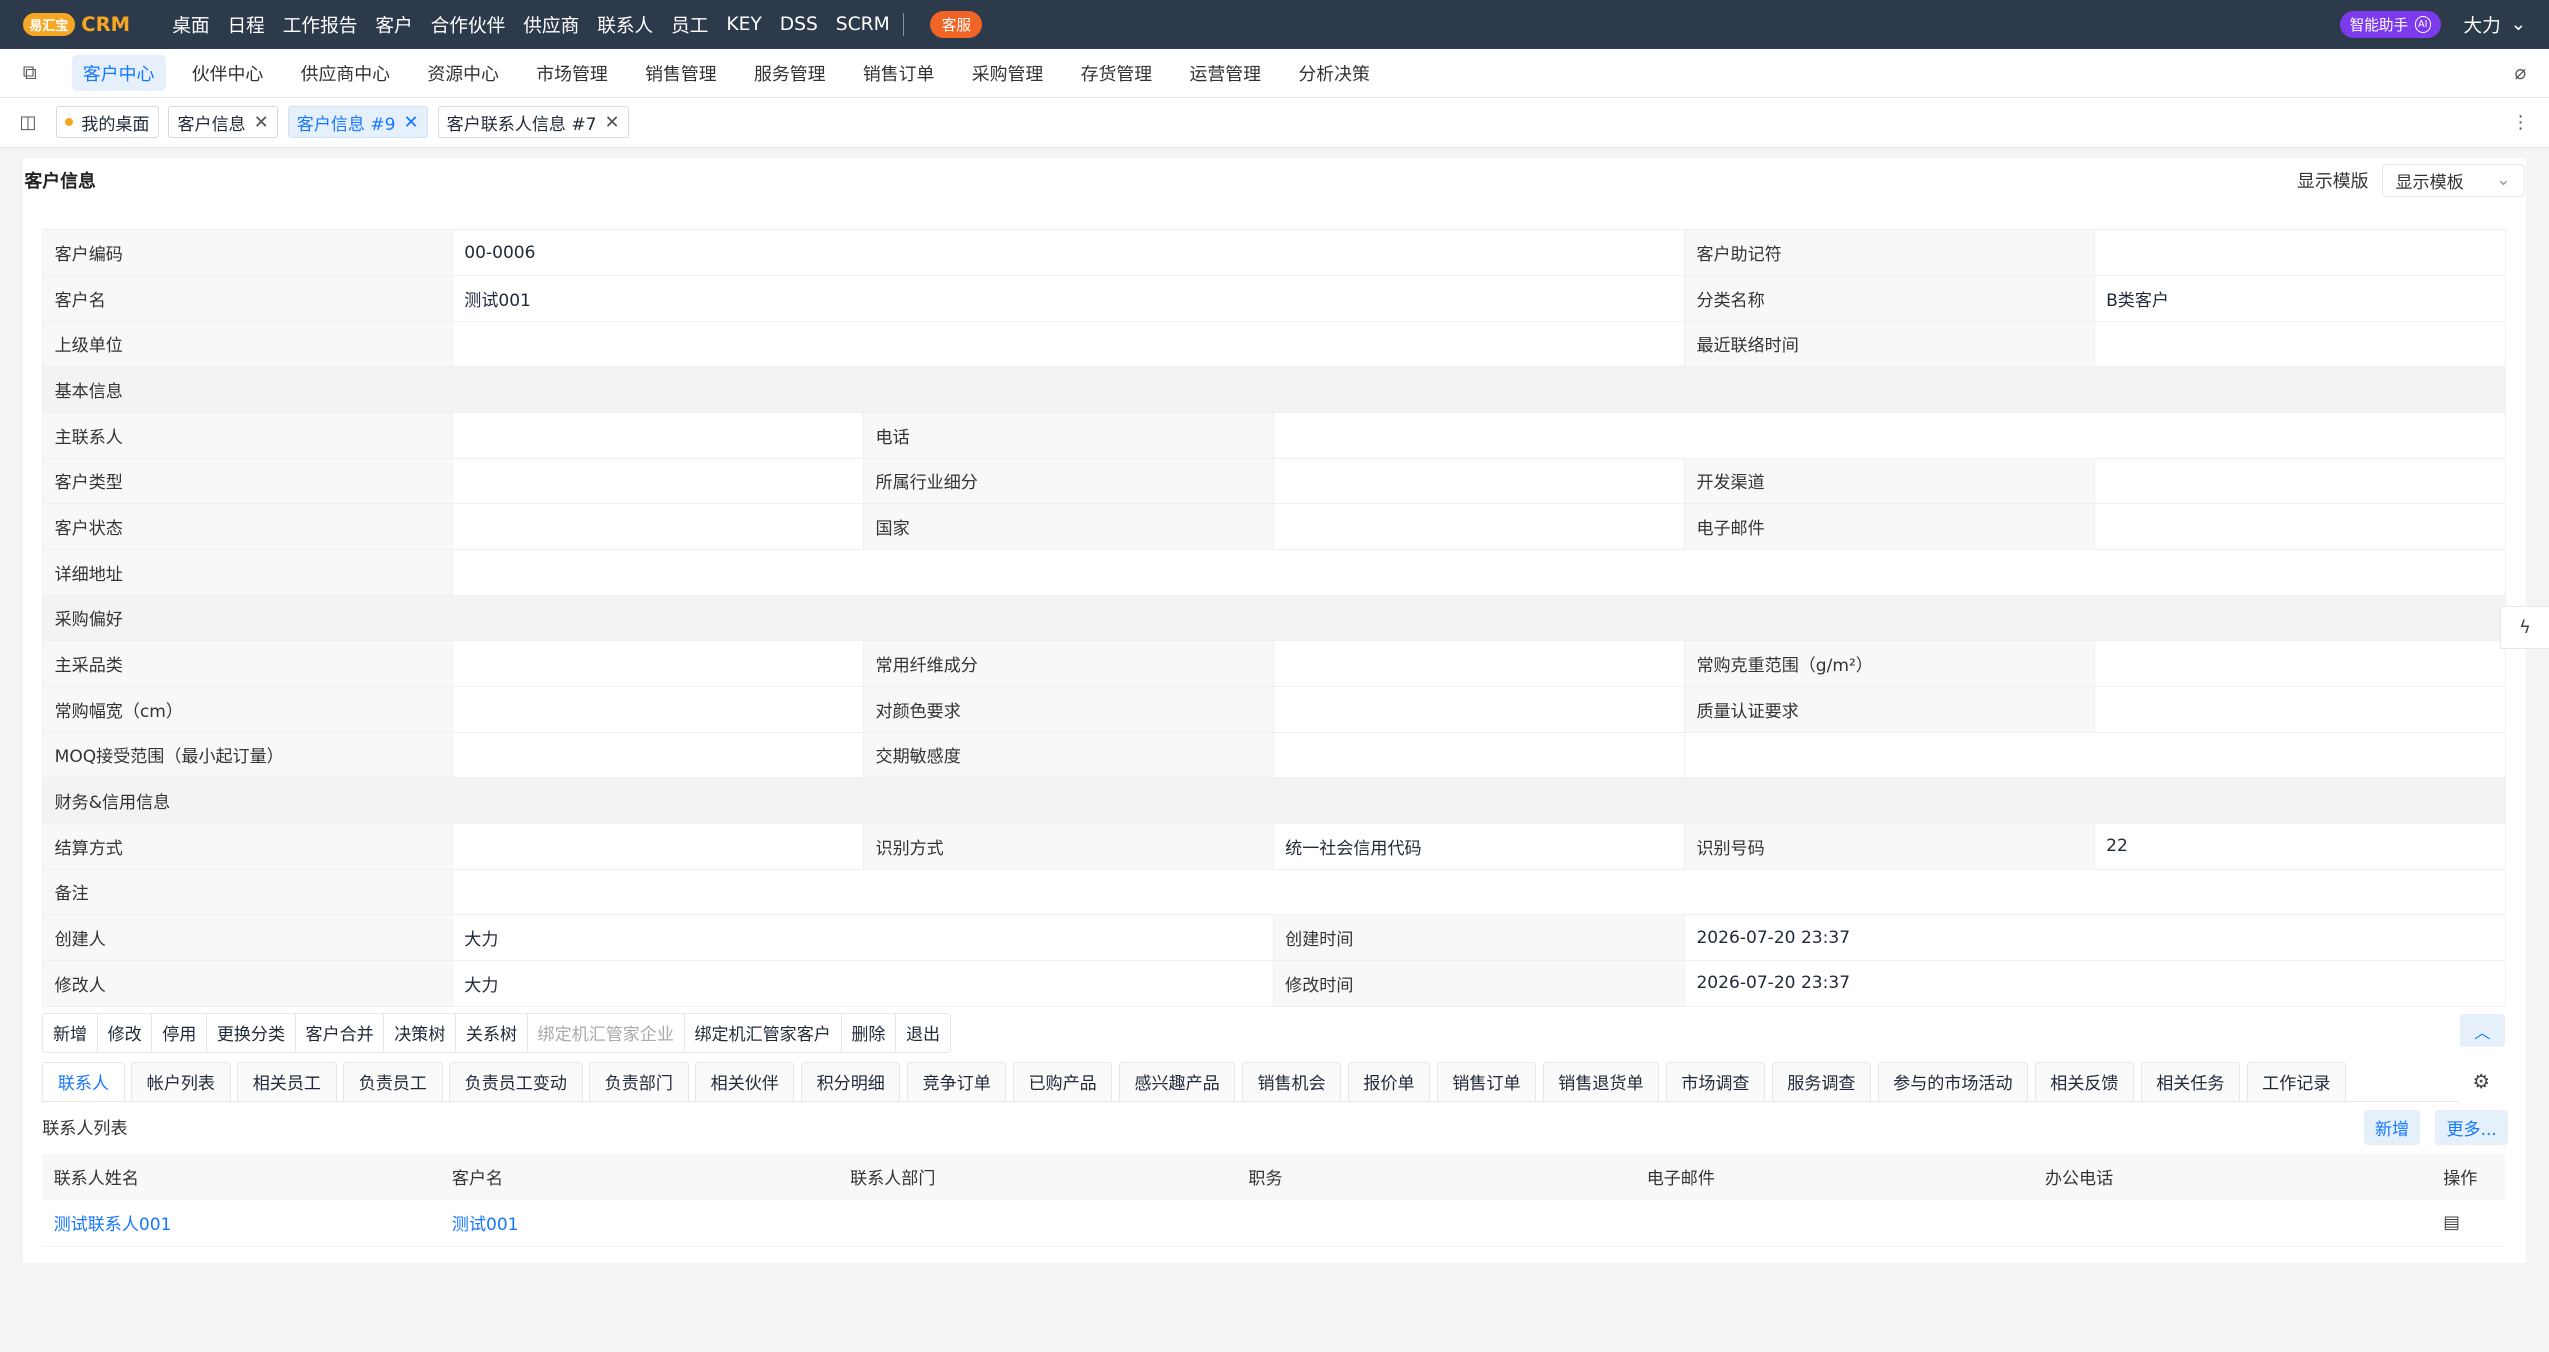 This screenshot has height=1352, width=2549. I want to click on subtab-market-survey: 市场调查, so click(1715, 1081).